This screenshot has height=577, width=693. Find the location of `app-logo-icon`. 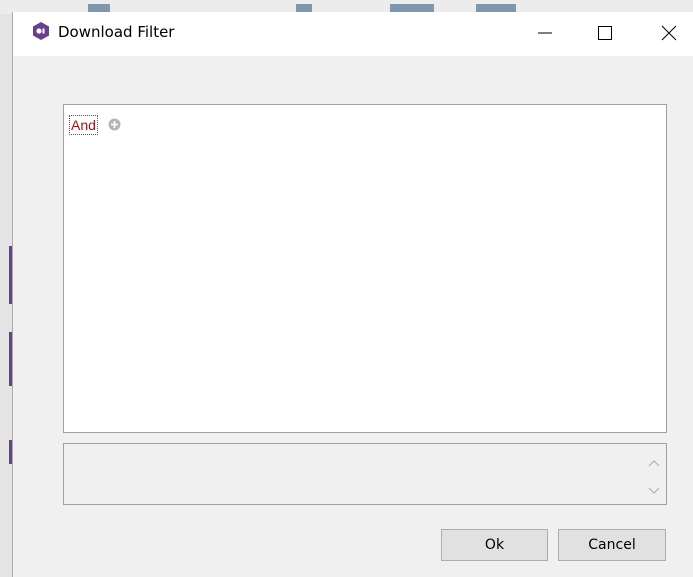

app-logo-icon is located at coordinates (41, 31).